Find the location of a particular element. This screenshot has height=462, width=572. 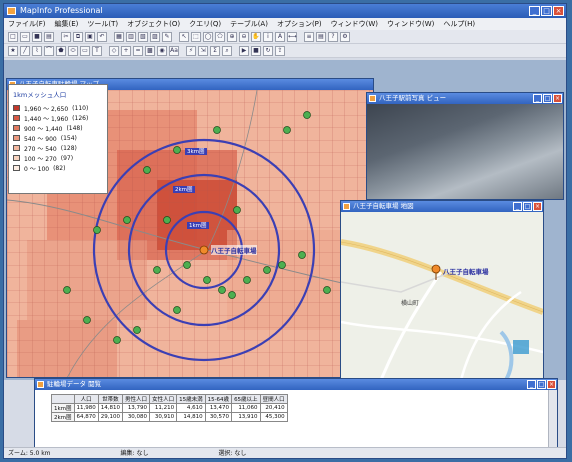

table-cell: 14,810 is located at coordinates (110, 408).